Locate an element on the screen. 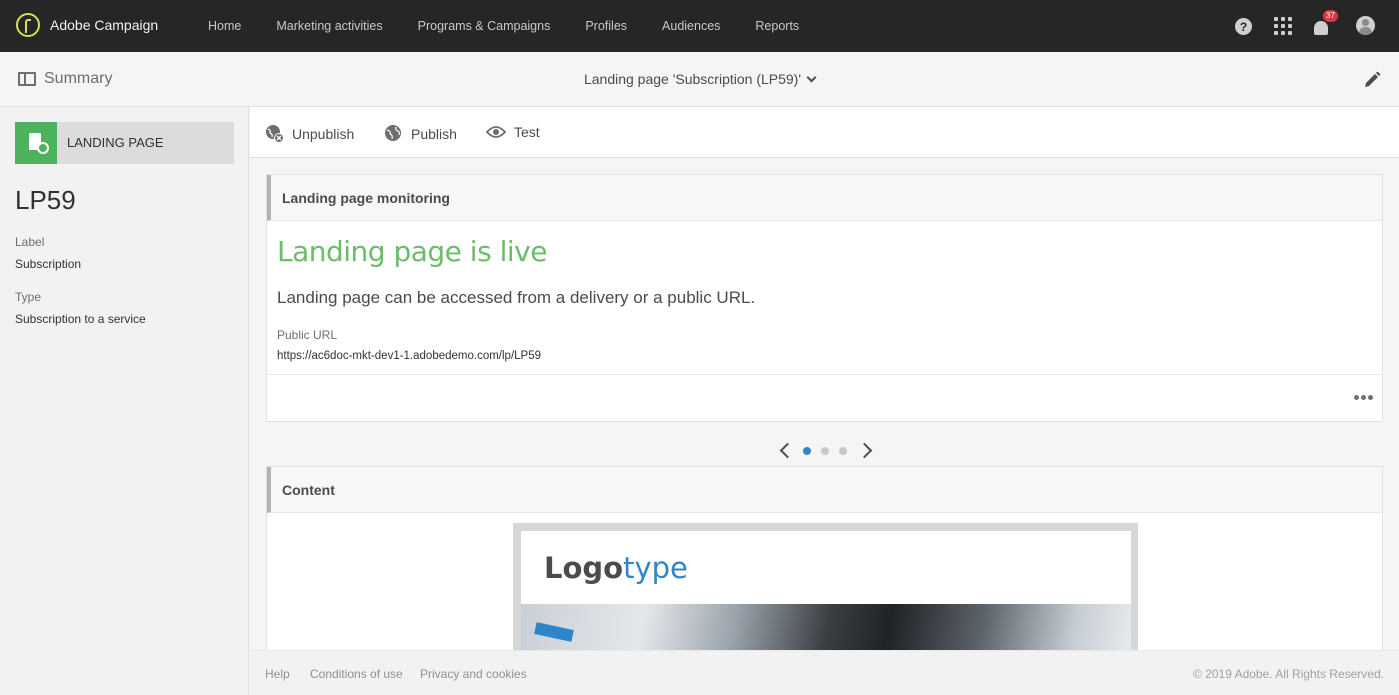 This screenshot has height=695, width=1399. landing-page-type-card: LANDING PAGE is located at coordinates (124, 143).